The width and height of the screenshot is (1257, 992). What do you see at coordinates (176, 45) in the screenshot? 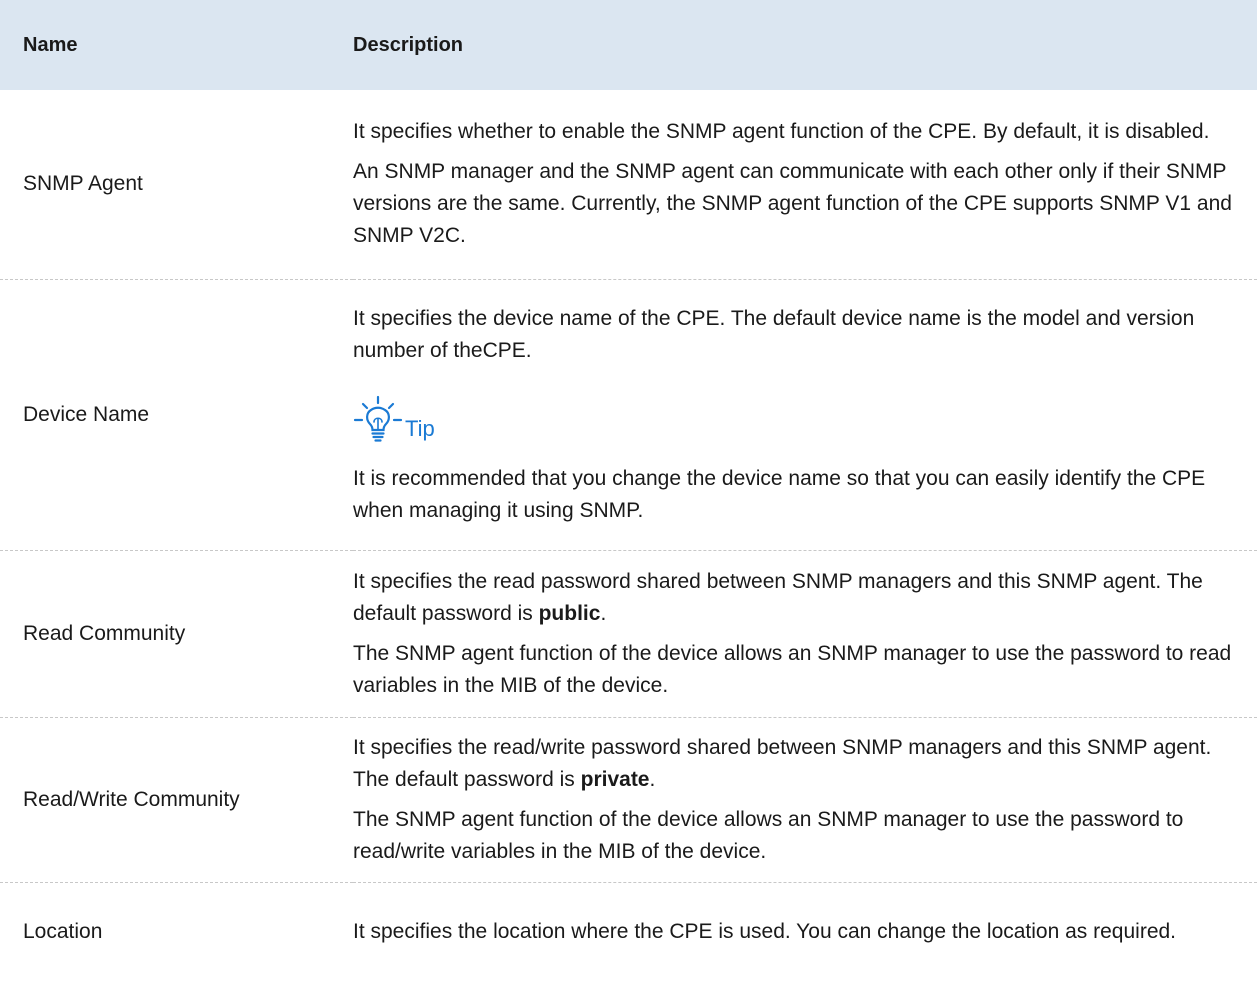
I see `name-column-header: Name` at bounding box center [176, 45].